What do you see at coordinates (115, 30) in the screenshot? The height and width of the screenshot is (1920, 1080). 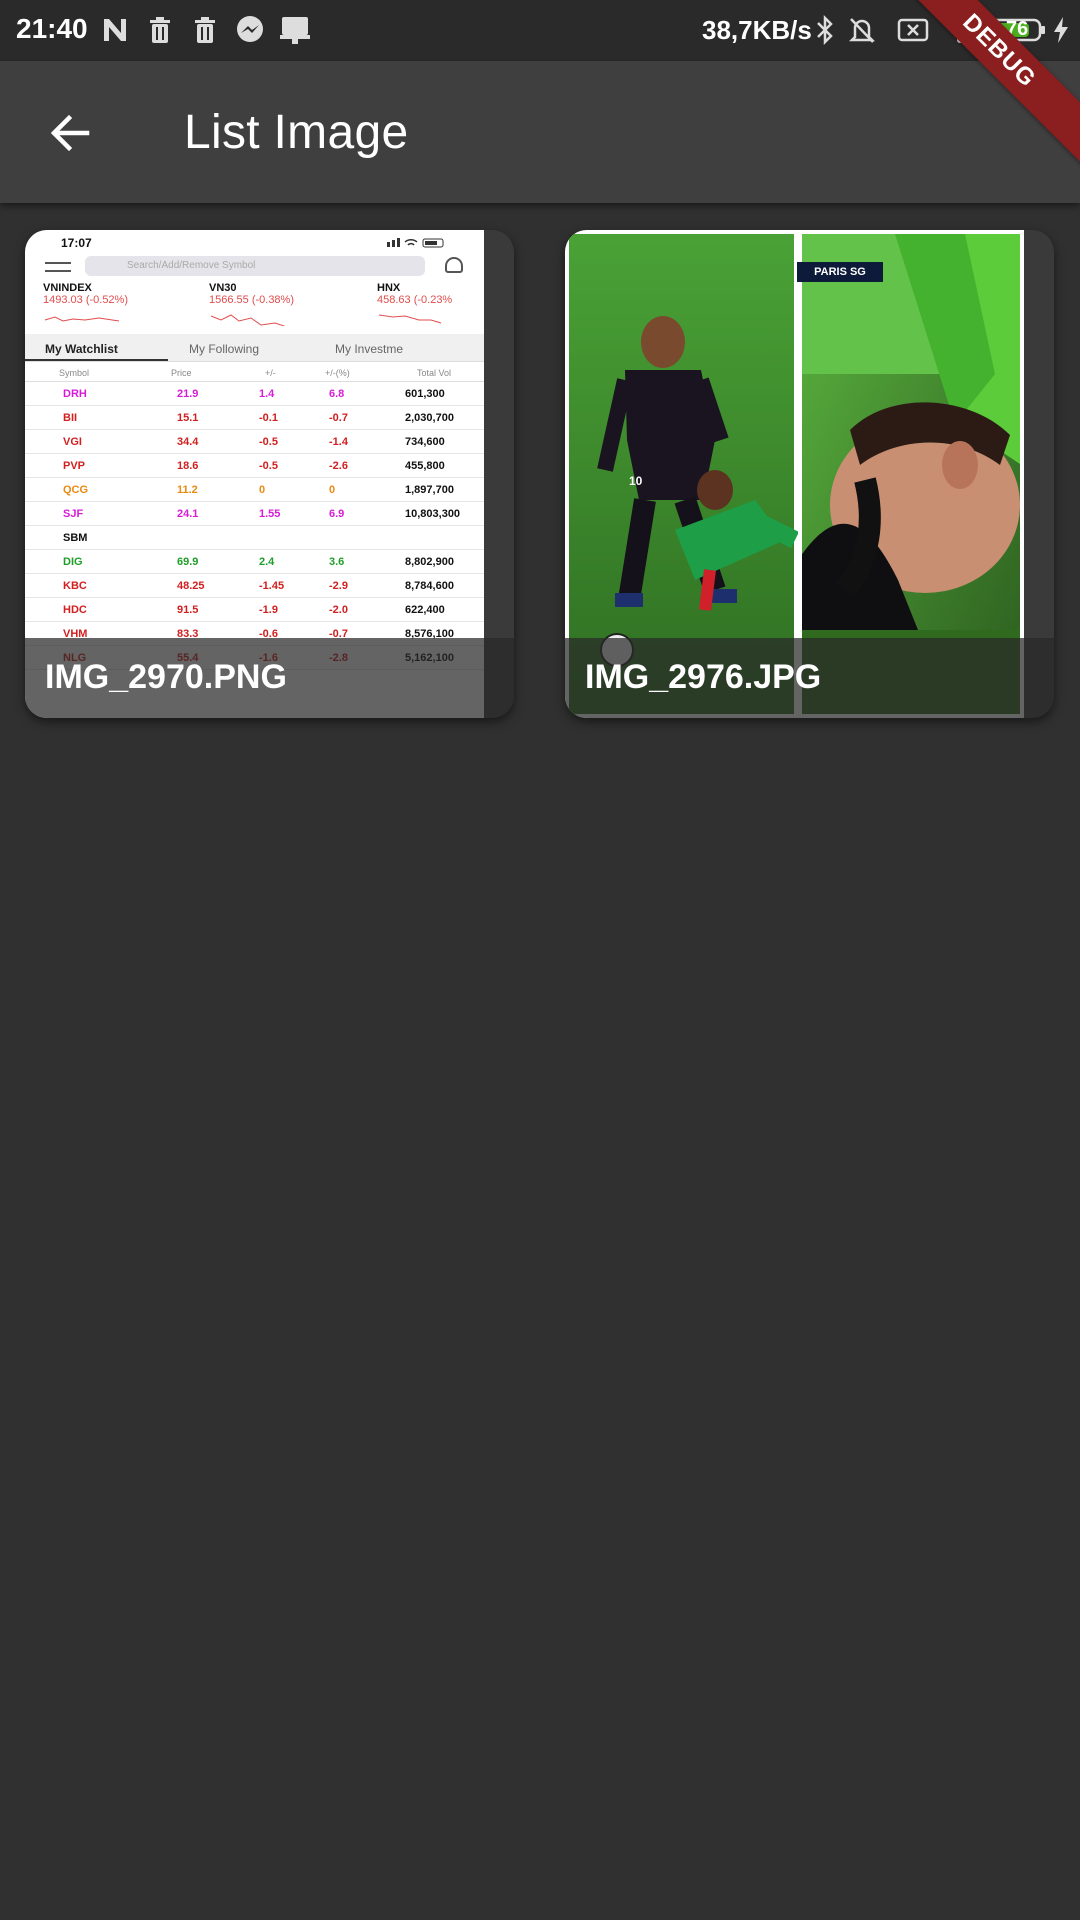 I see `n-app-icon` at bounding box center [115, 30].